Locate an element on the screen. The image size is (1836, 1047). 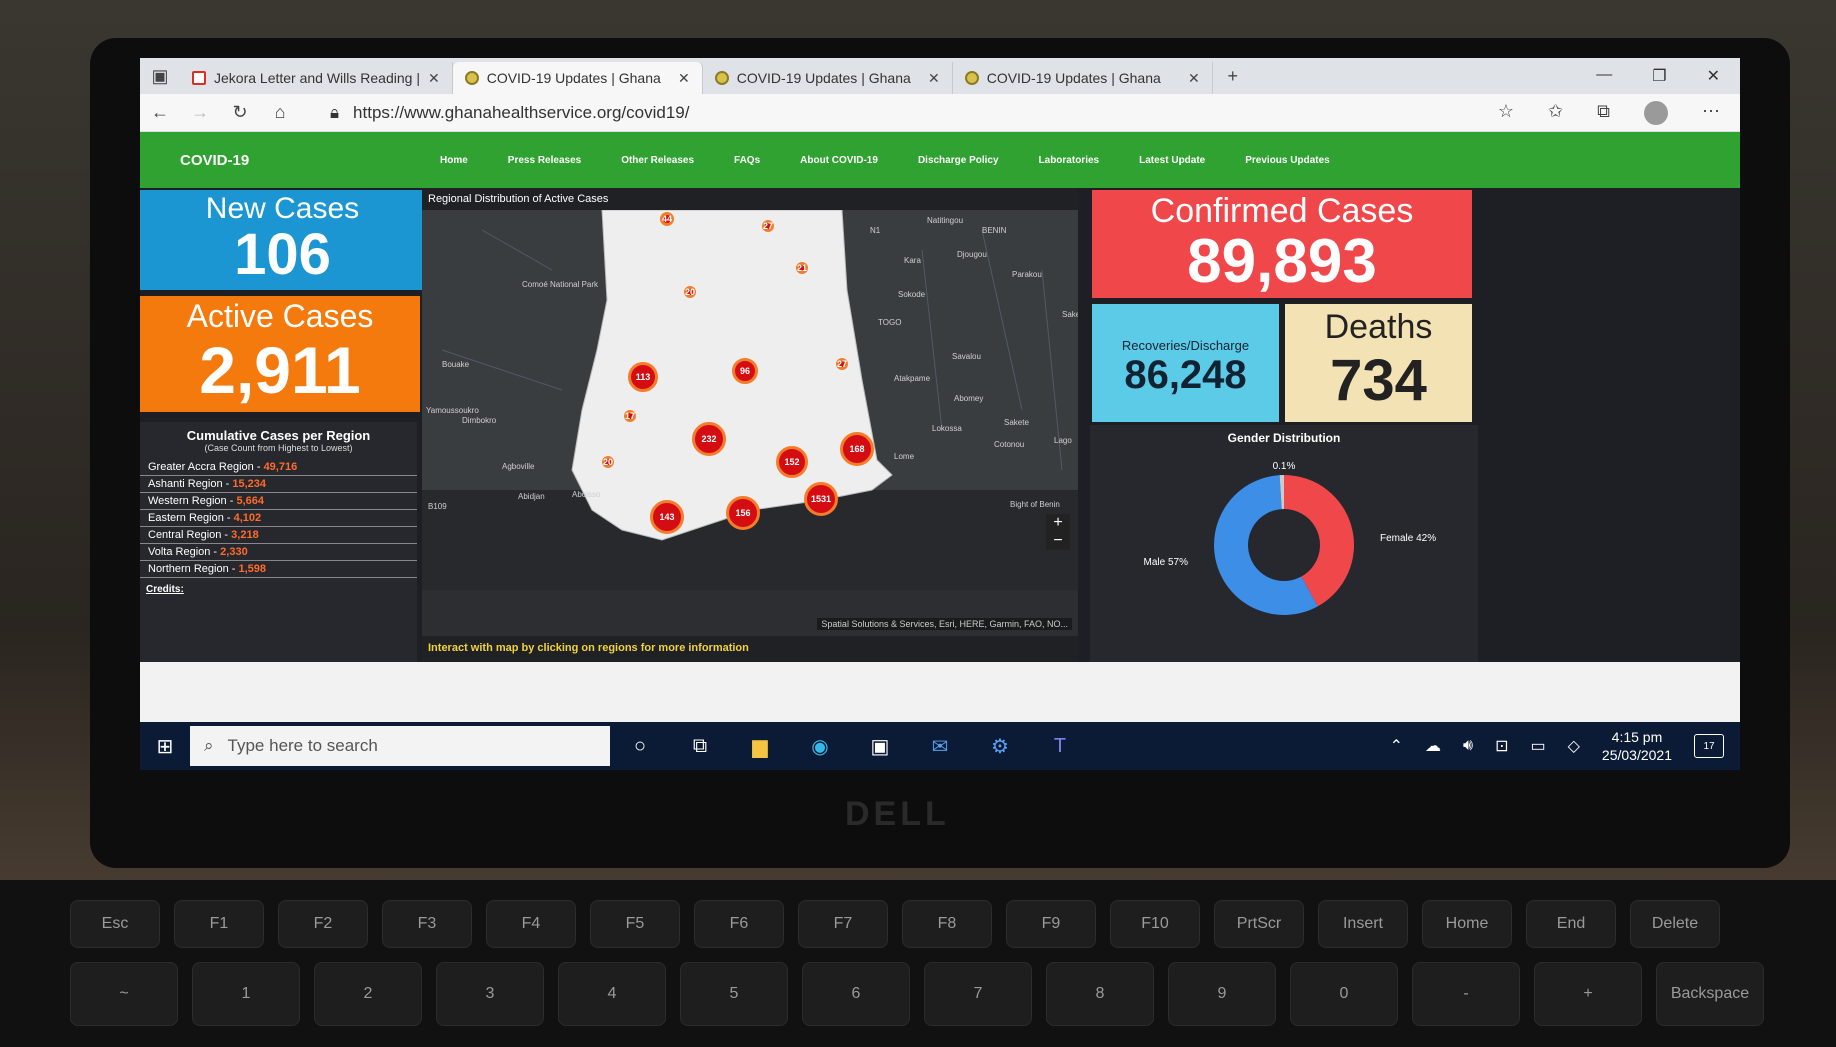
clock-date: 25/03/2021 is located at coordinates (1636, 755).